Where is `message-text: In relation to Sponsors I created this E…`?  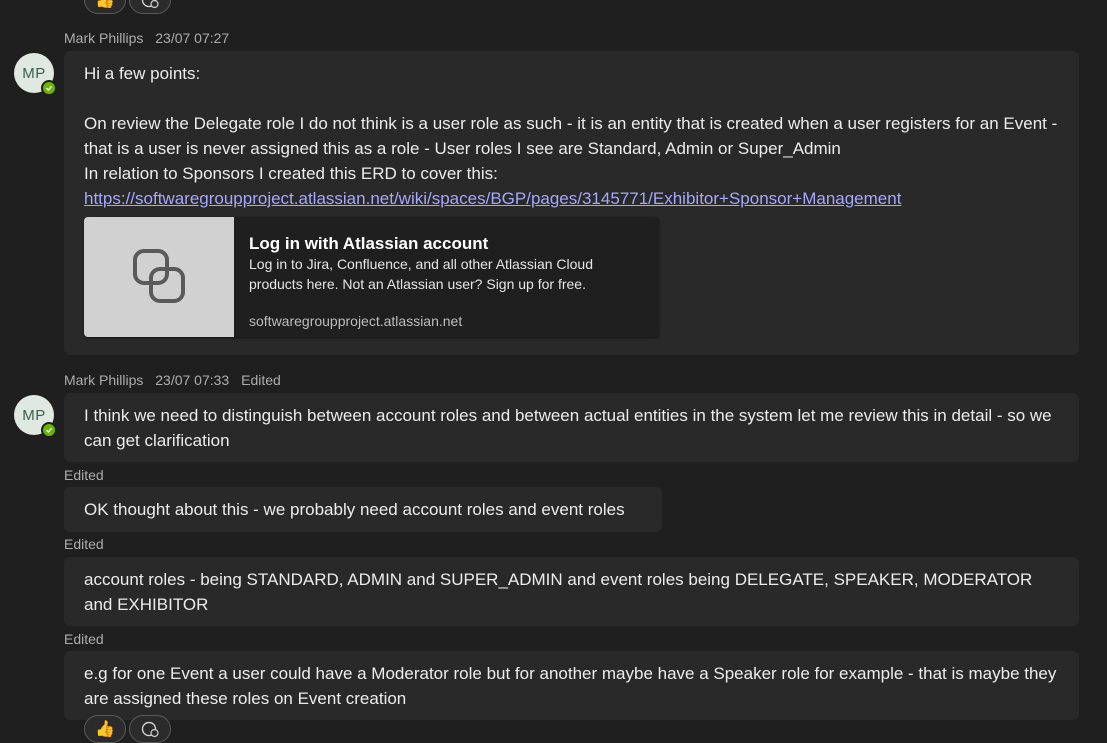
message-text: In relation to Sponsors I created this E… is located at coordinates (291, 173).